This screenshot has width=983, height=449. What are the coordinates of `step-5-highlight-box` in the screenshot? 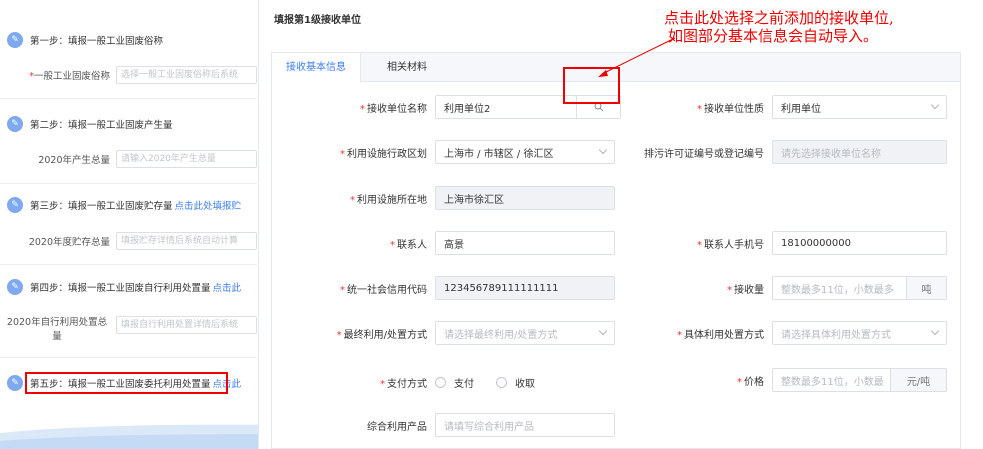 It's located at (126, 383).